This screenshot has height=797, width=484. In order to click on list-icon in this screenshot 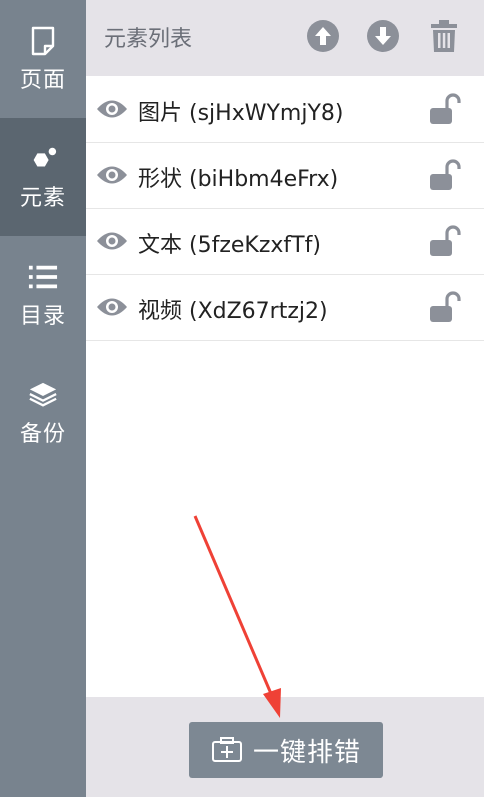, I will do `click(43, 277)`.